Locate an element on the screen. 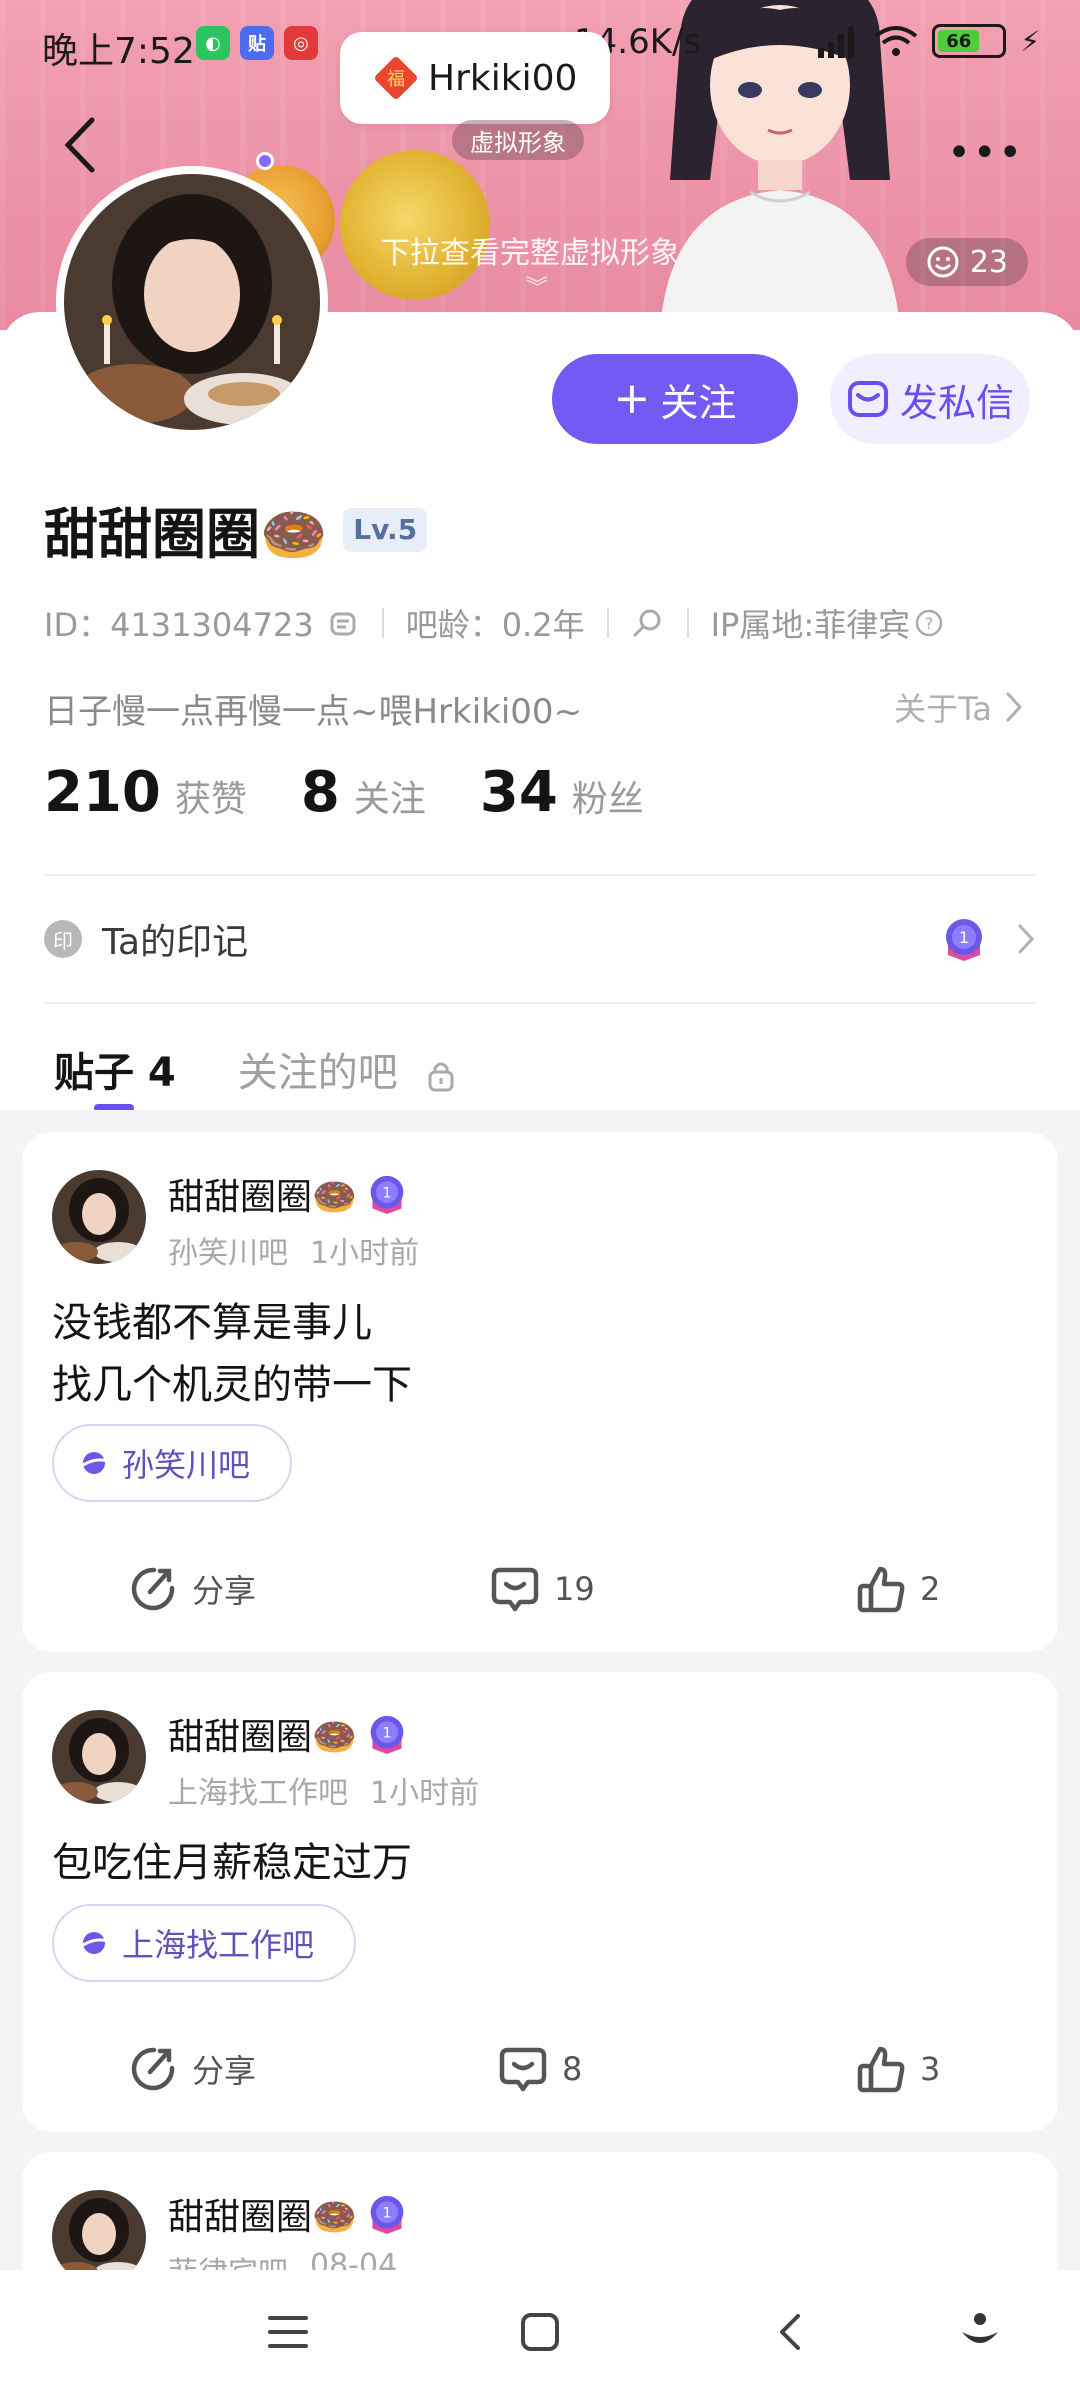  comment-button: 19 is located at coordinates (542, 1589).